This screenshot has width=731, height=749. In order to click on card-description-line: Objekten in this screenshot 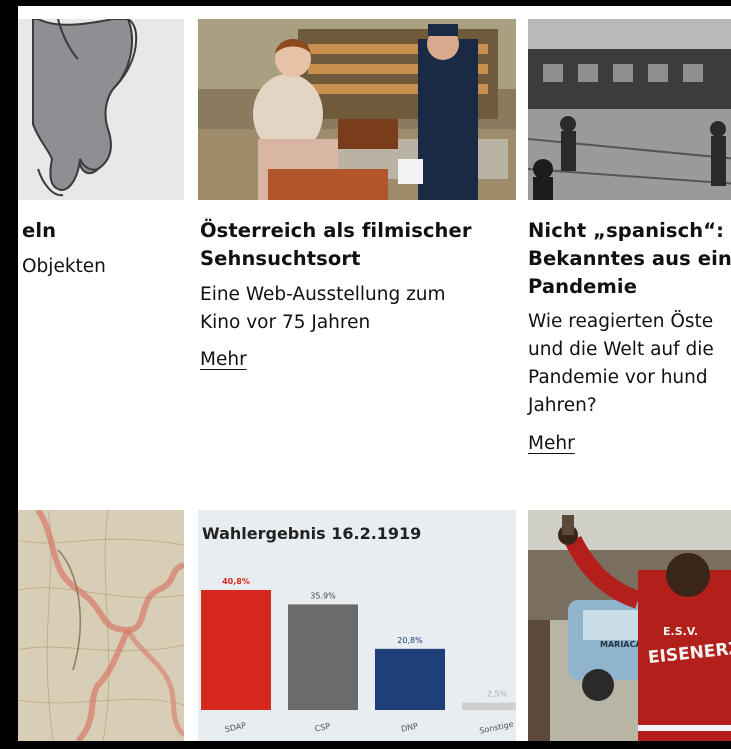, I will do `click(64, 266)`.